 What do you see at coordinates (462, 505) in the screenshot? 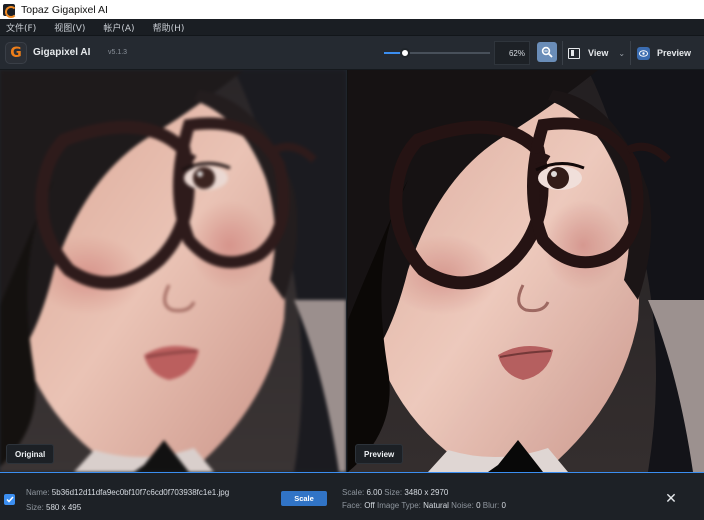
I see `noise-label: Noise:` at bounding box center [462, 505].